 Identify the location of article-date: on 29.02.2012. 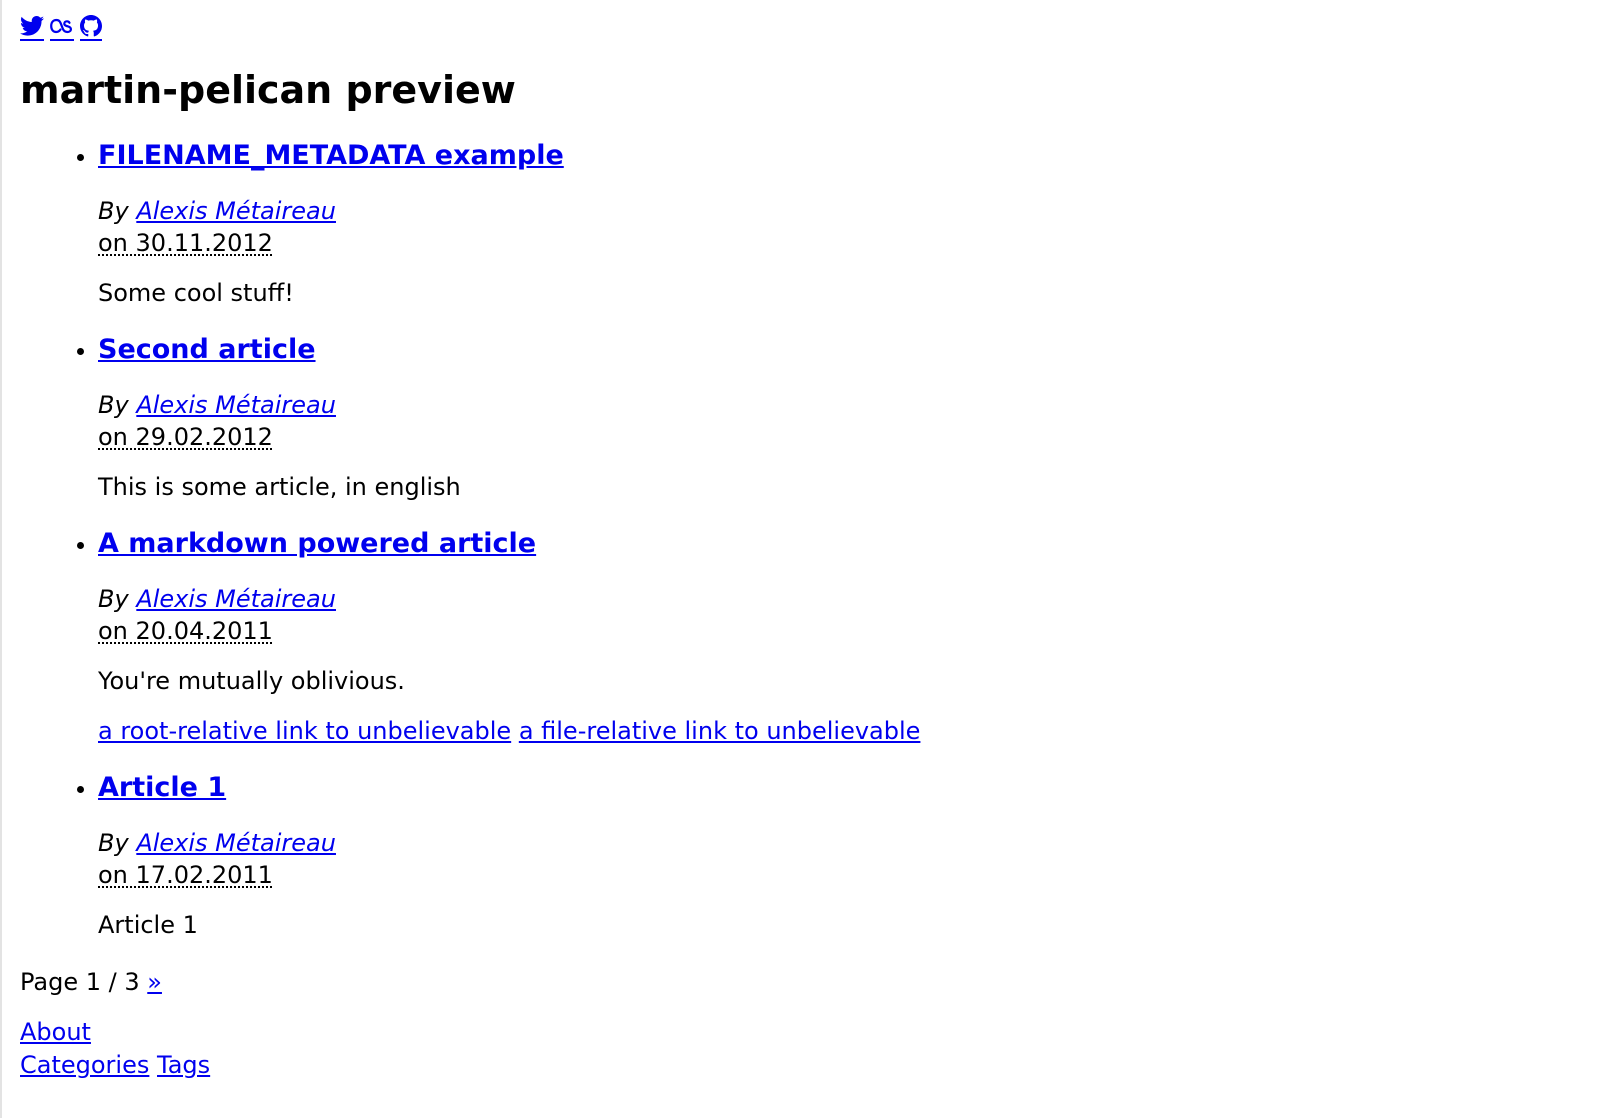
(185, 437).